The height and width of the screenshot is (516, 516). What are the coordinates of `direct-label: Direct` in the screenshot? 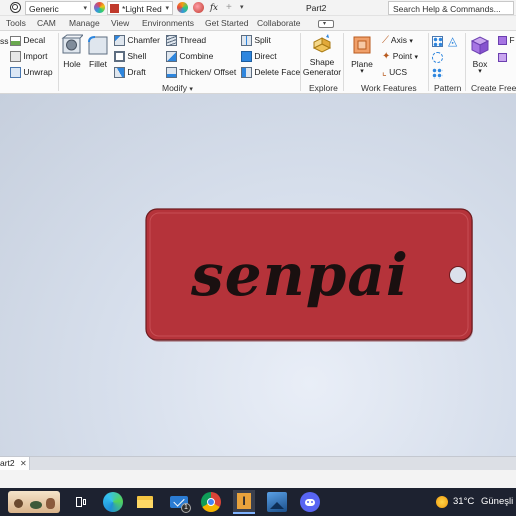 It's located at (265, 56).